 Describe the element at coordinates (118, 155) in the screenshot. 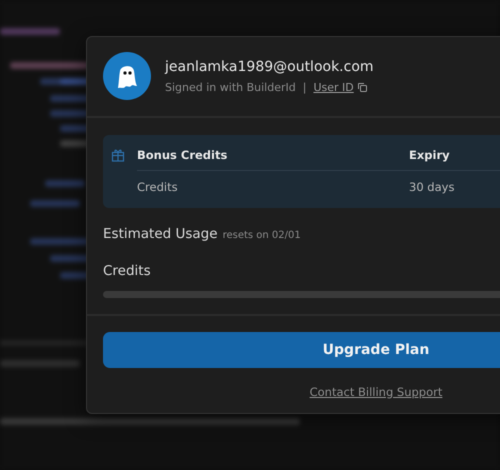

I see `gift-icon` at that location.